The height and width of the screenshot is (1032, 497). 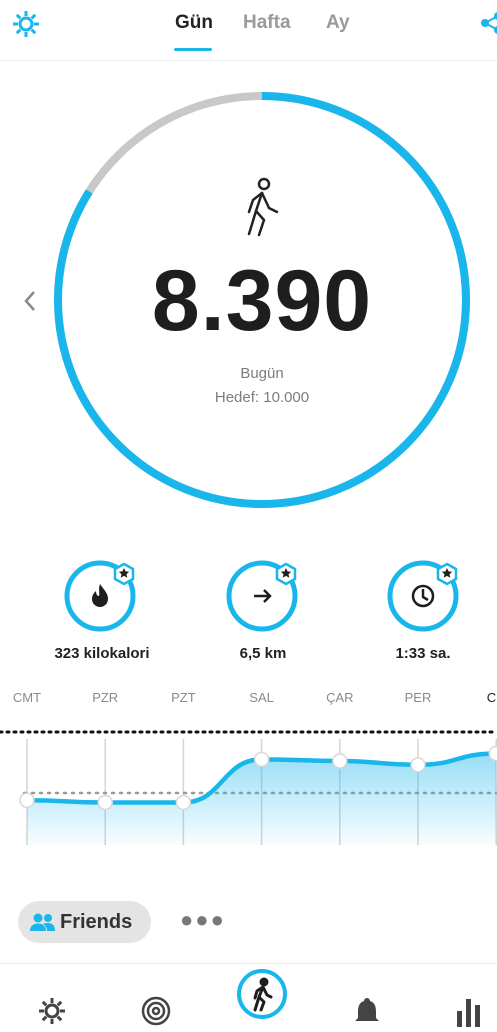 What do you see at coordinates (105, 697) in the screenshot?
I see `chart-day-label: PZR` at bounding box center [105, 697].